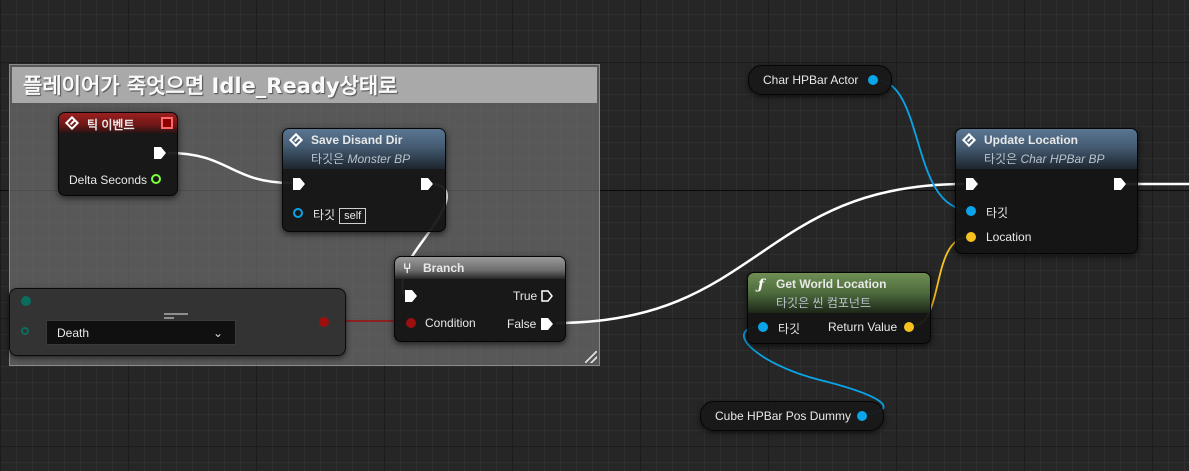 The height and width of the screenshot is (471, 1189). Describe the element at coordinates (167, 123) in the screenshot. I see `delegate-pin-icon` at that location.